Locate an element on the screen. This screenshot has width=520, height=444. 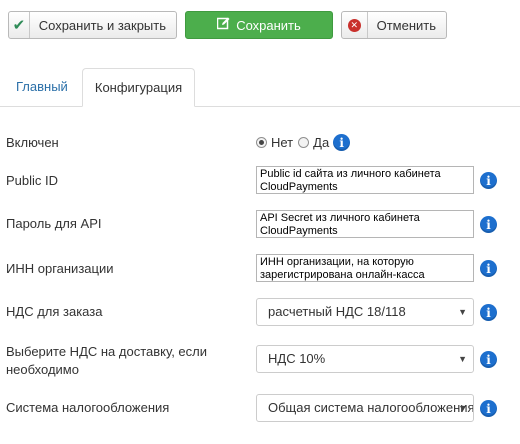
vat-order-value: расчетный НДС 18/118 is located at coordinates (337, 311).